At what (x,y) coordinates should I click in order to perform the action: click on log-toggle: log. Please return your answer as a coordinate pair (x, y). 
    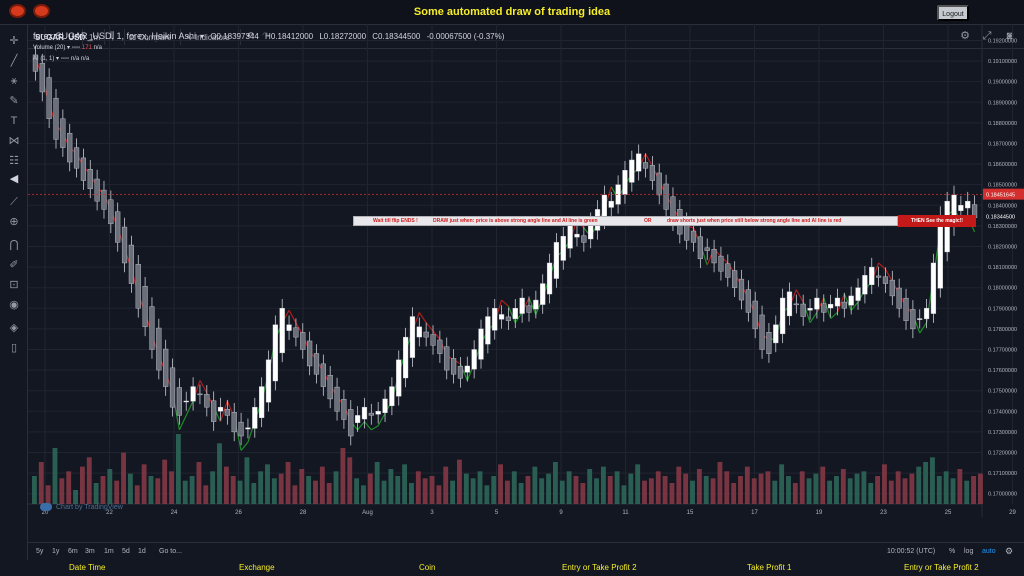
    Looking at the image, I should click on (968, 551).